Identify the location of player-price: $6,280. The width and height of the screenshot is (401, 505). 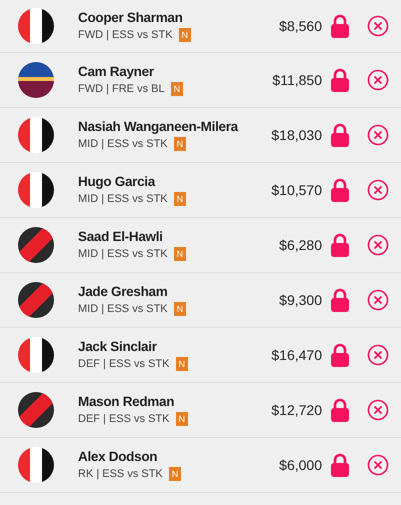
(300, 245).